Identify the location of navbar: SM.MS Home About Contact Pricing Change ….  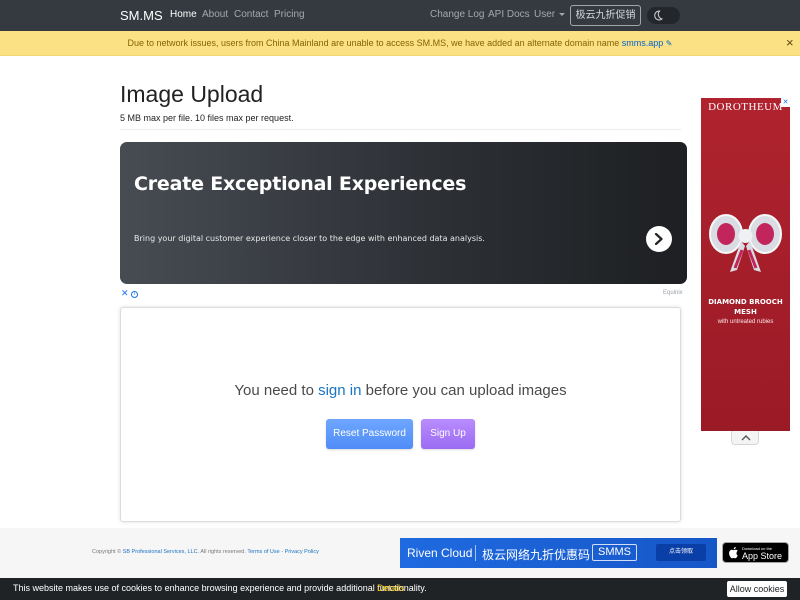
(400, 15).